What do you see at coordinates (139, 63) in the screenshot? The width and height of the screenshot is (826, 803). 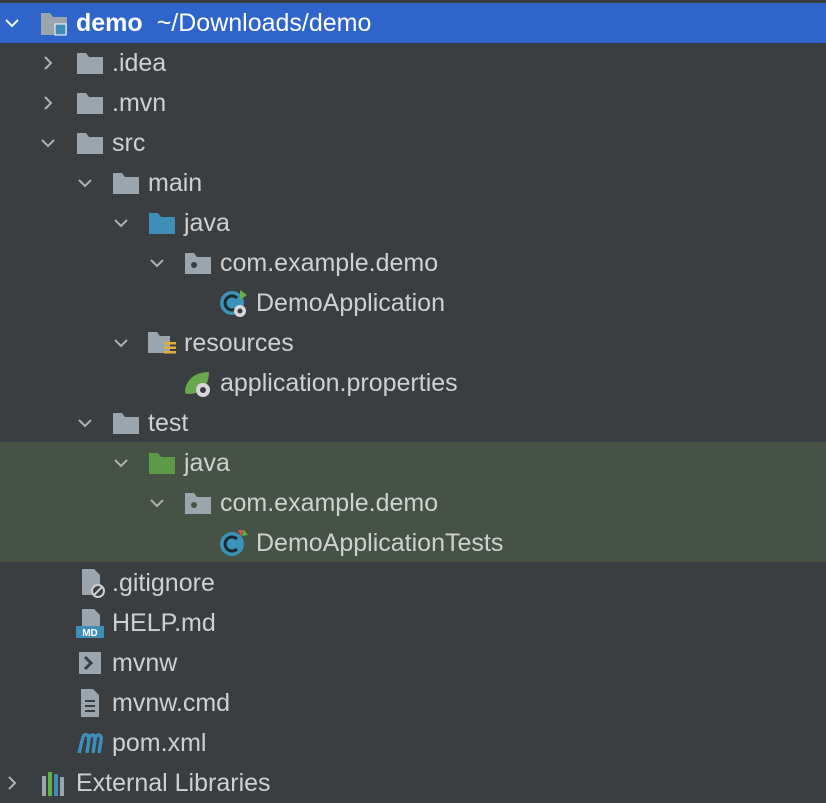 I see `tree-node-label: .idea` at bounding box center [139, 63].